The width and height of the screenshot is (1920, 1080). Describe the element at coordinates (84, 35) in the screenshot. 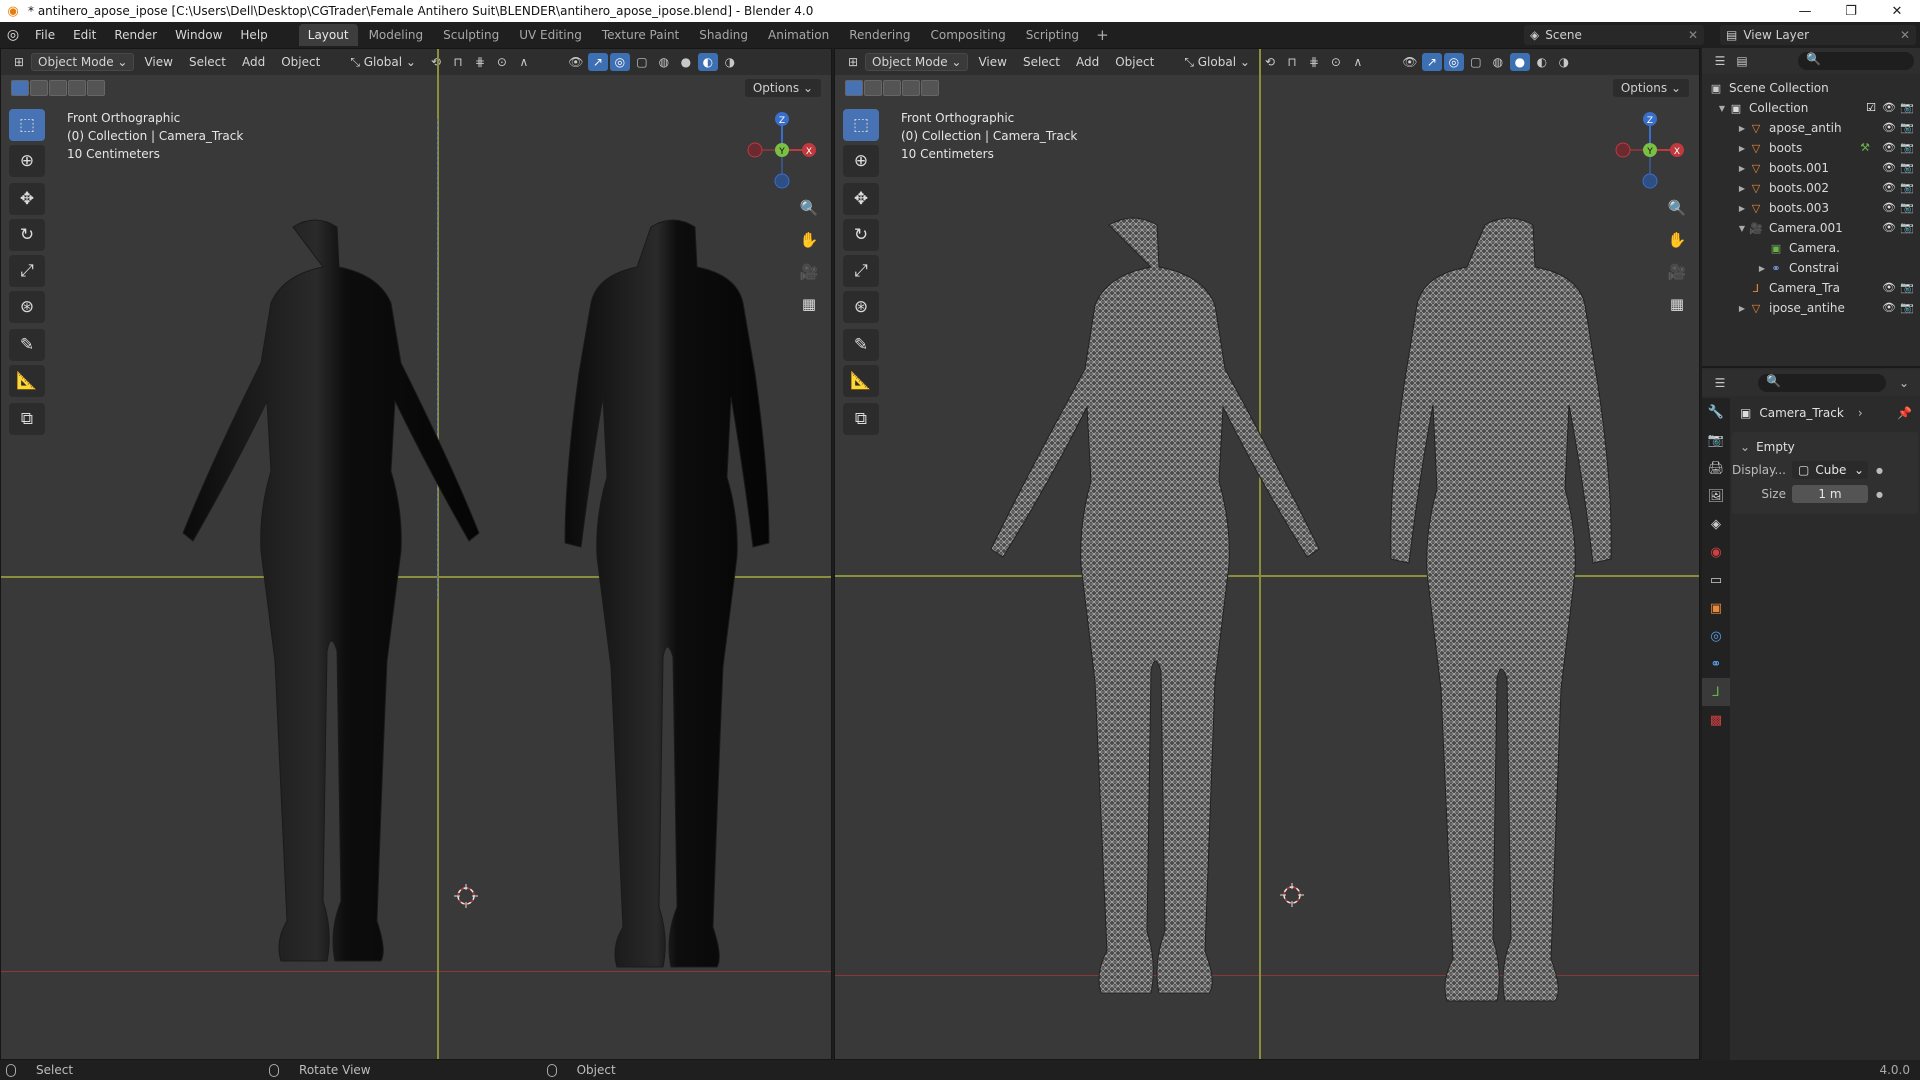

I see `menu-edit: Edit` at that location.